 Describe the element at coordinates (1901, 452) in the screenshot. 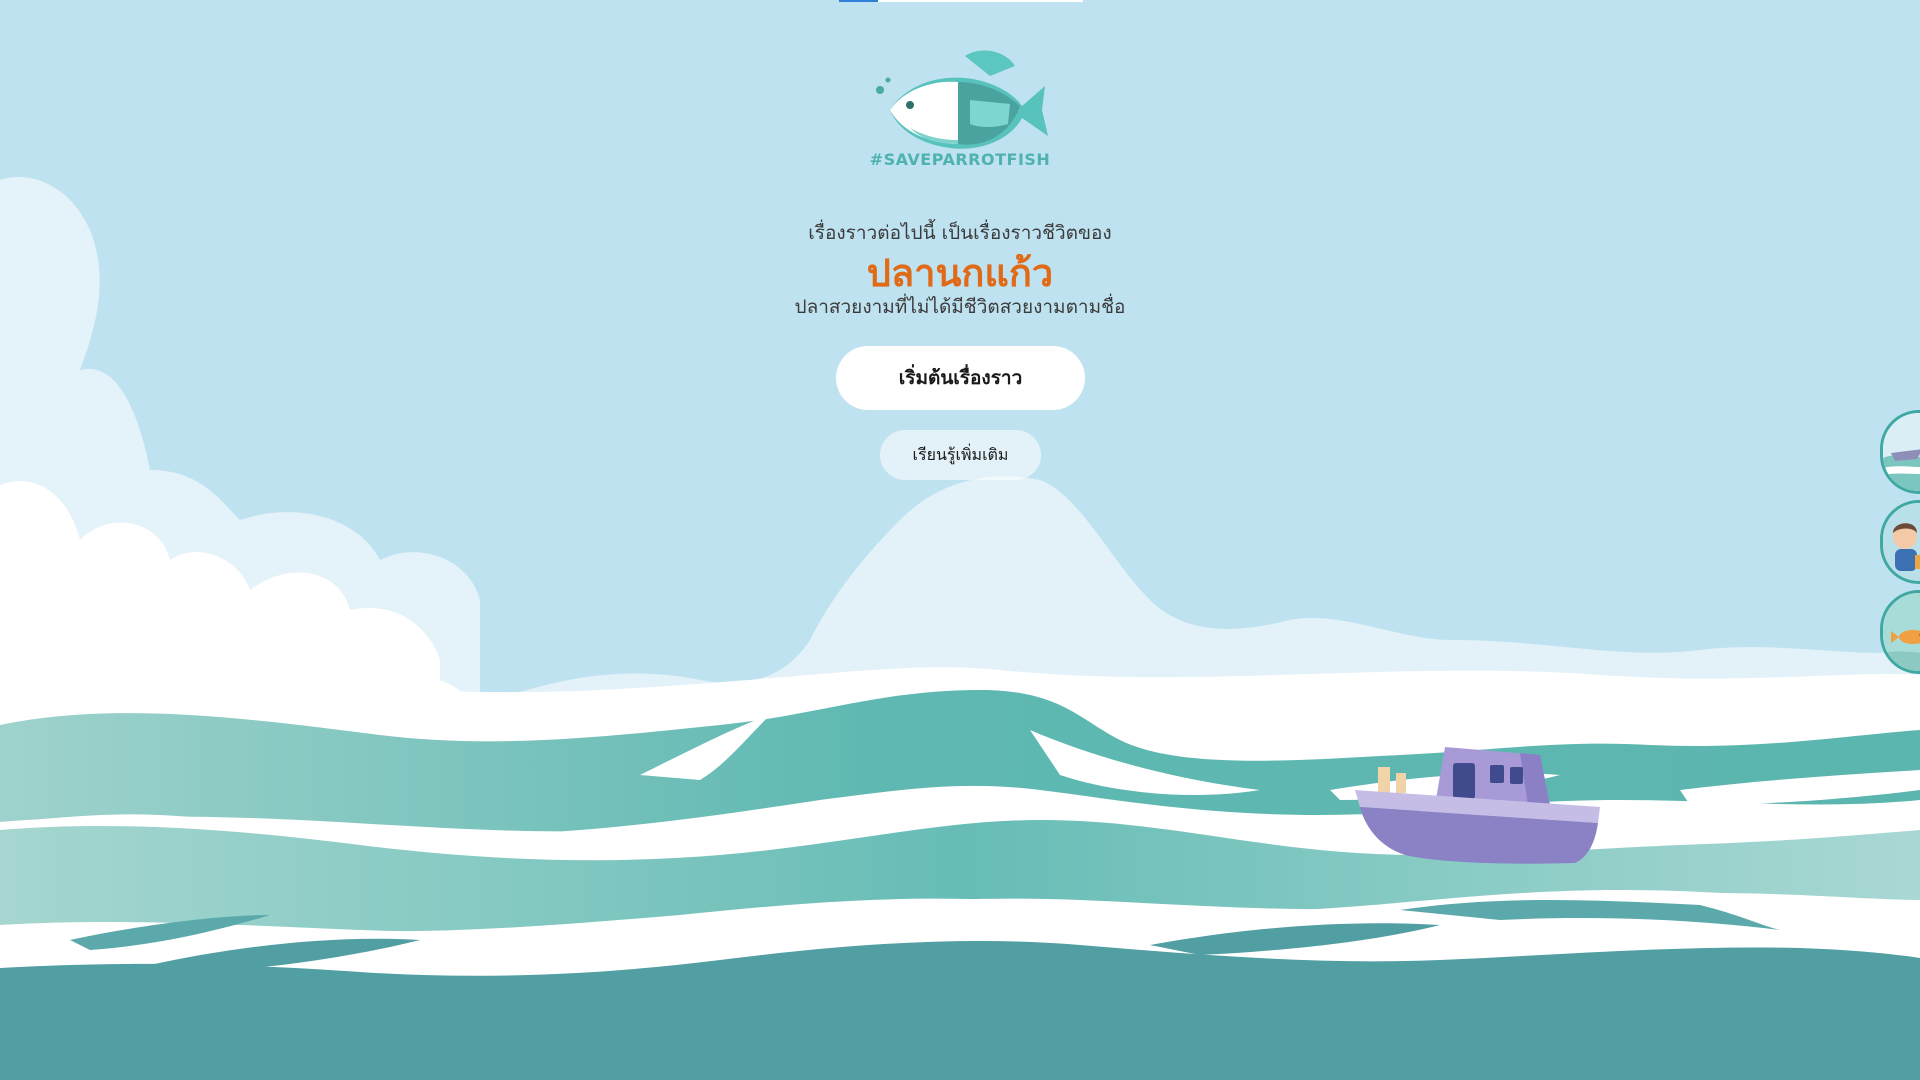

I see `boat-wave-thumbnail-icon` at that location.